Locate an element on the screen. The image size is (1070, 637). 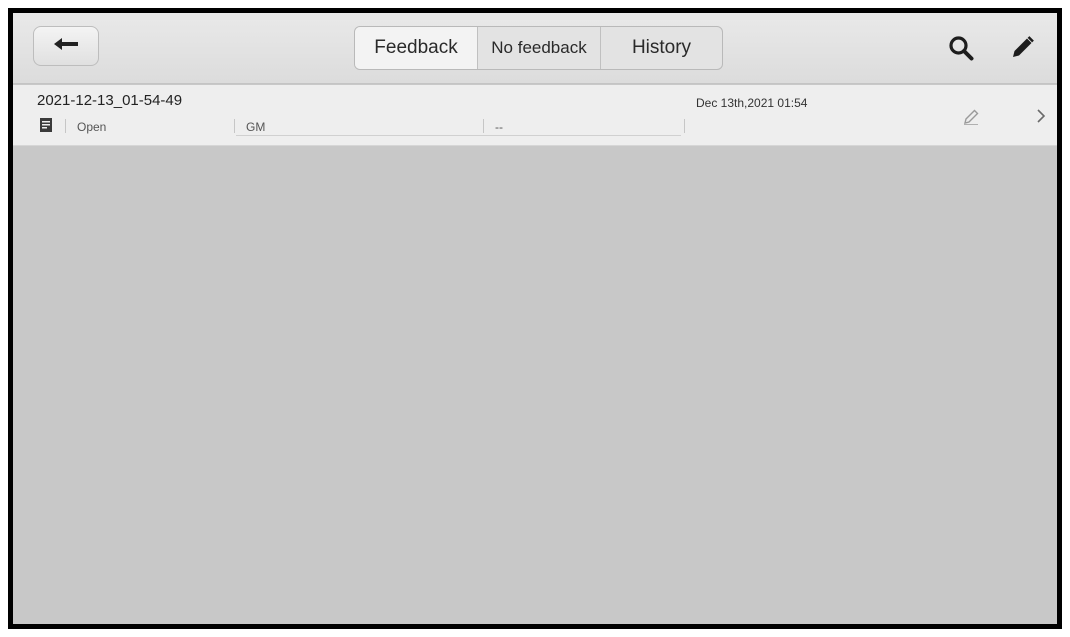
back-button is located at coordinates (66, 46).